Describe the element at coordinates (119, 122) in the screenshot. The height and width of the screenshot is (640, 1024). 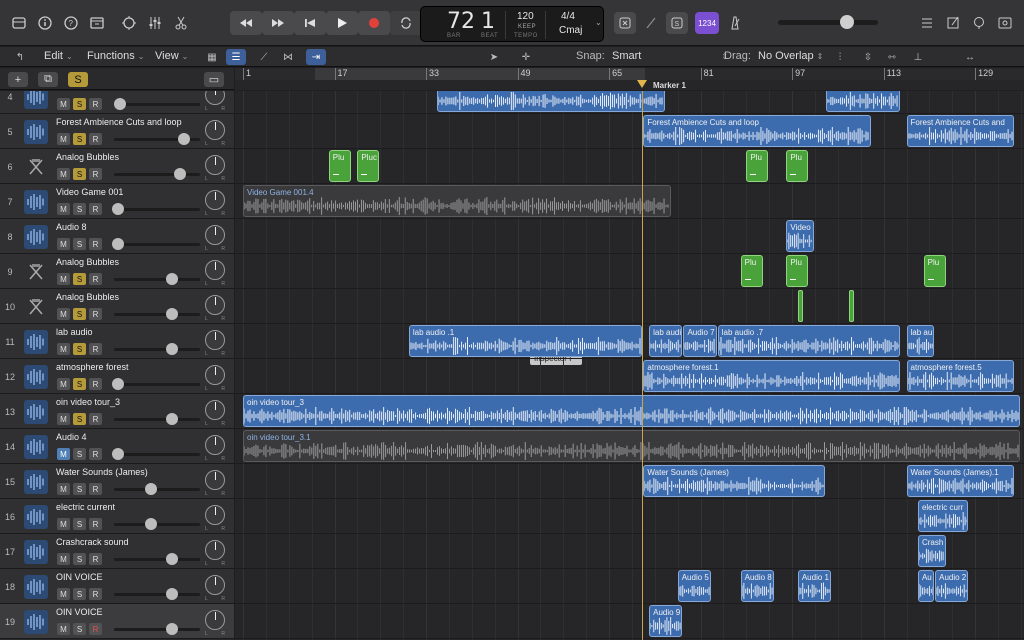
I see `track-name: Forest Ambience Cuts and loop` at that location.